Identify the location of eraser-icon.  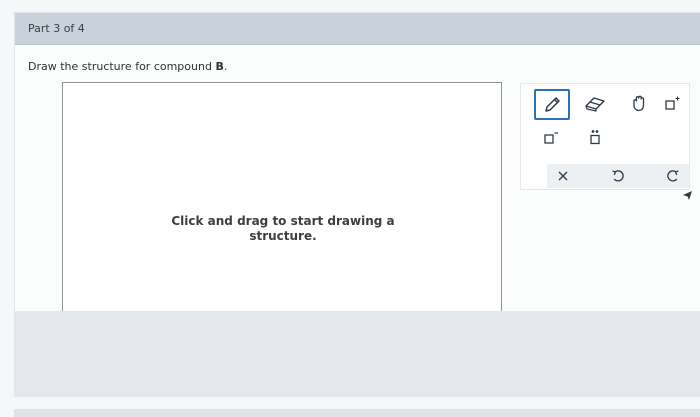
(595, 104).